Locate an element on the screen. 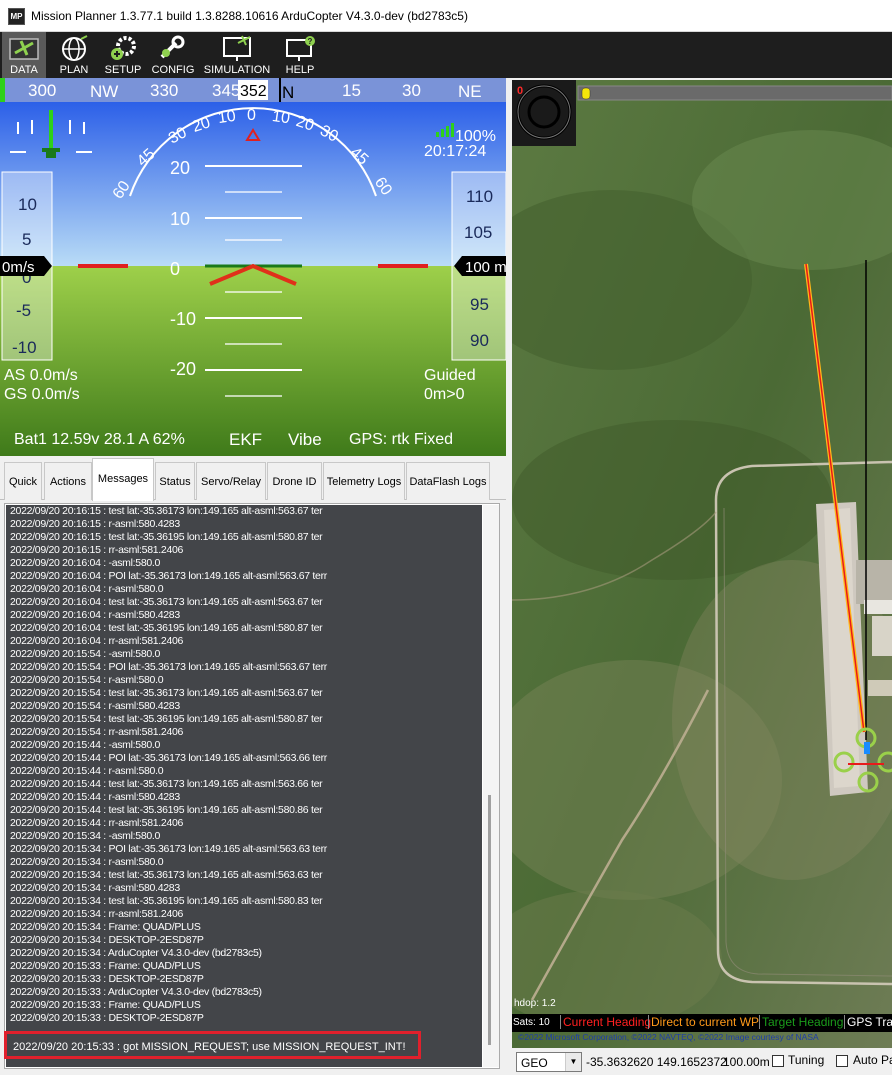  message-line: 2022/09/20 20:15:34 : r-asml:580.0 is located at coordinates (87, 862).